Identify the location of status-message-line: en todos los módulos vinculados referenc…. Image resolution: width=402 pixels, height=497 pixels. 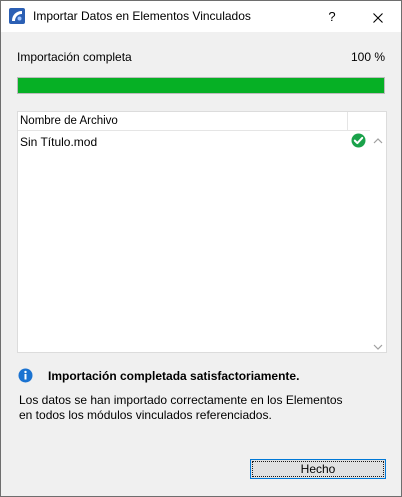
(145, 415).